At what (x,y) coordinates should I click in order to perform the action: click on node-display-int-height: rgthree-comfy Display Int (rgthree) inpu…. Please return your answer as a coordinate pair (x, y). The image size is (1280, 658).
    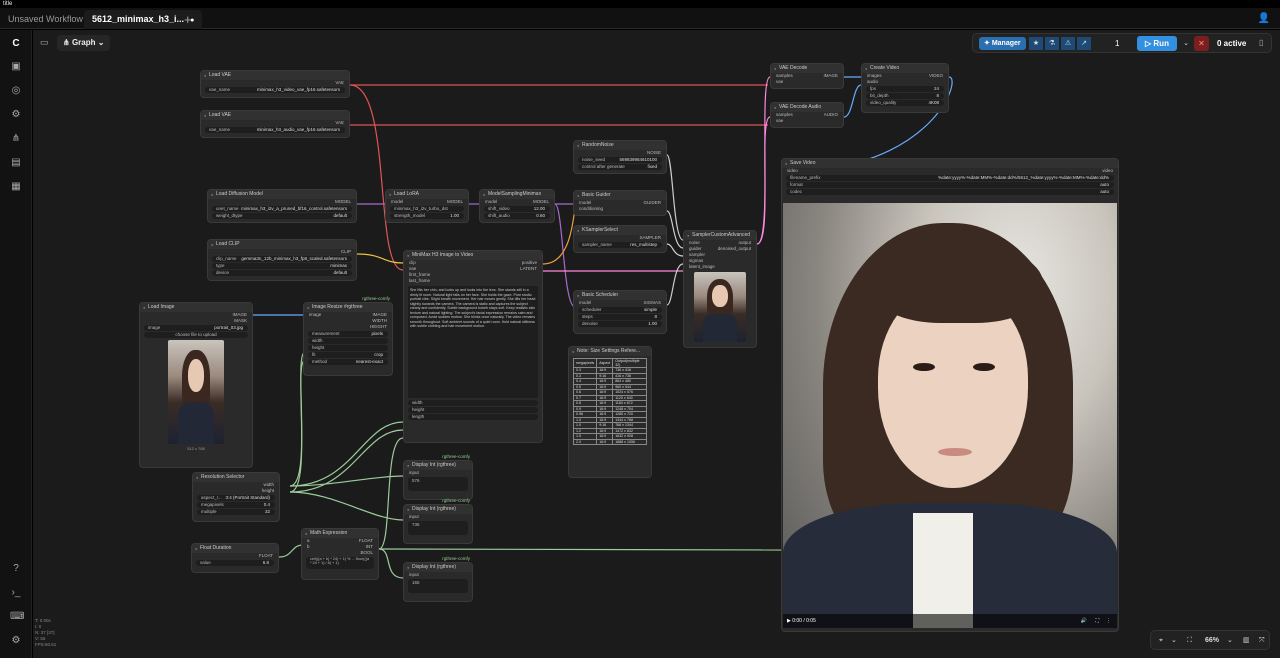
    Looking at the image, I should click on (438, 521).